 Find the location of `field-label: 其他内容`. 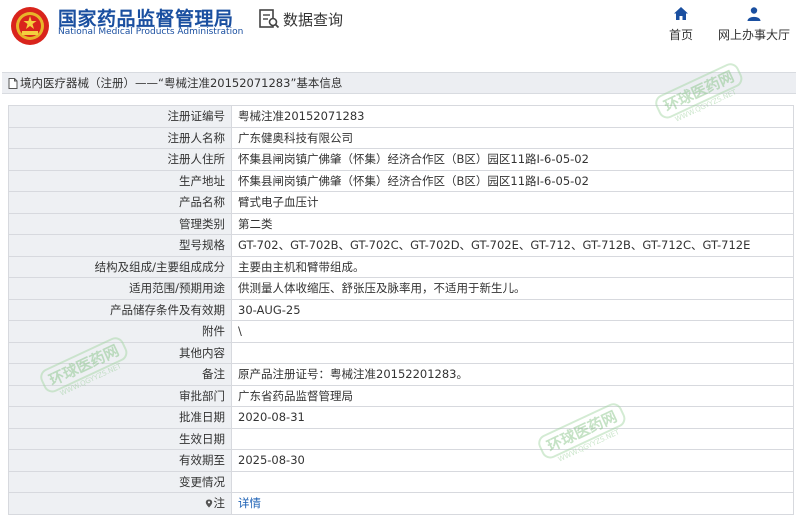

field-label: 其他内容 is located at coordinates (120, 352).